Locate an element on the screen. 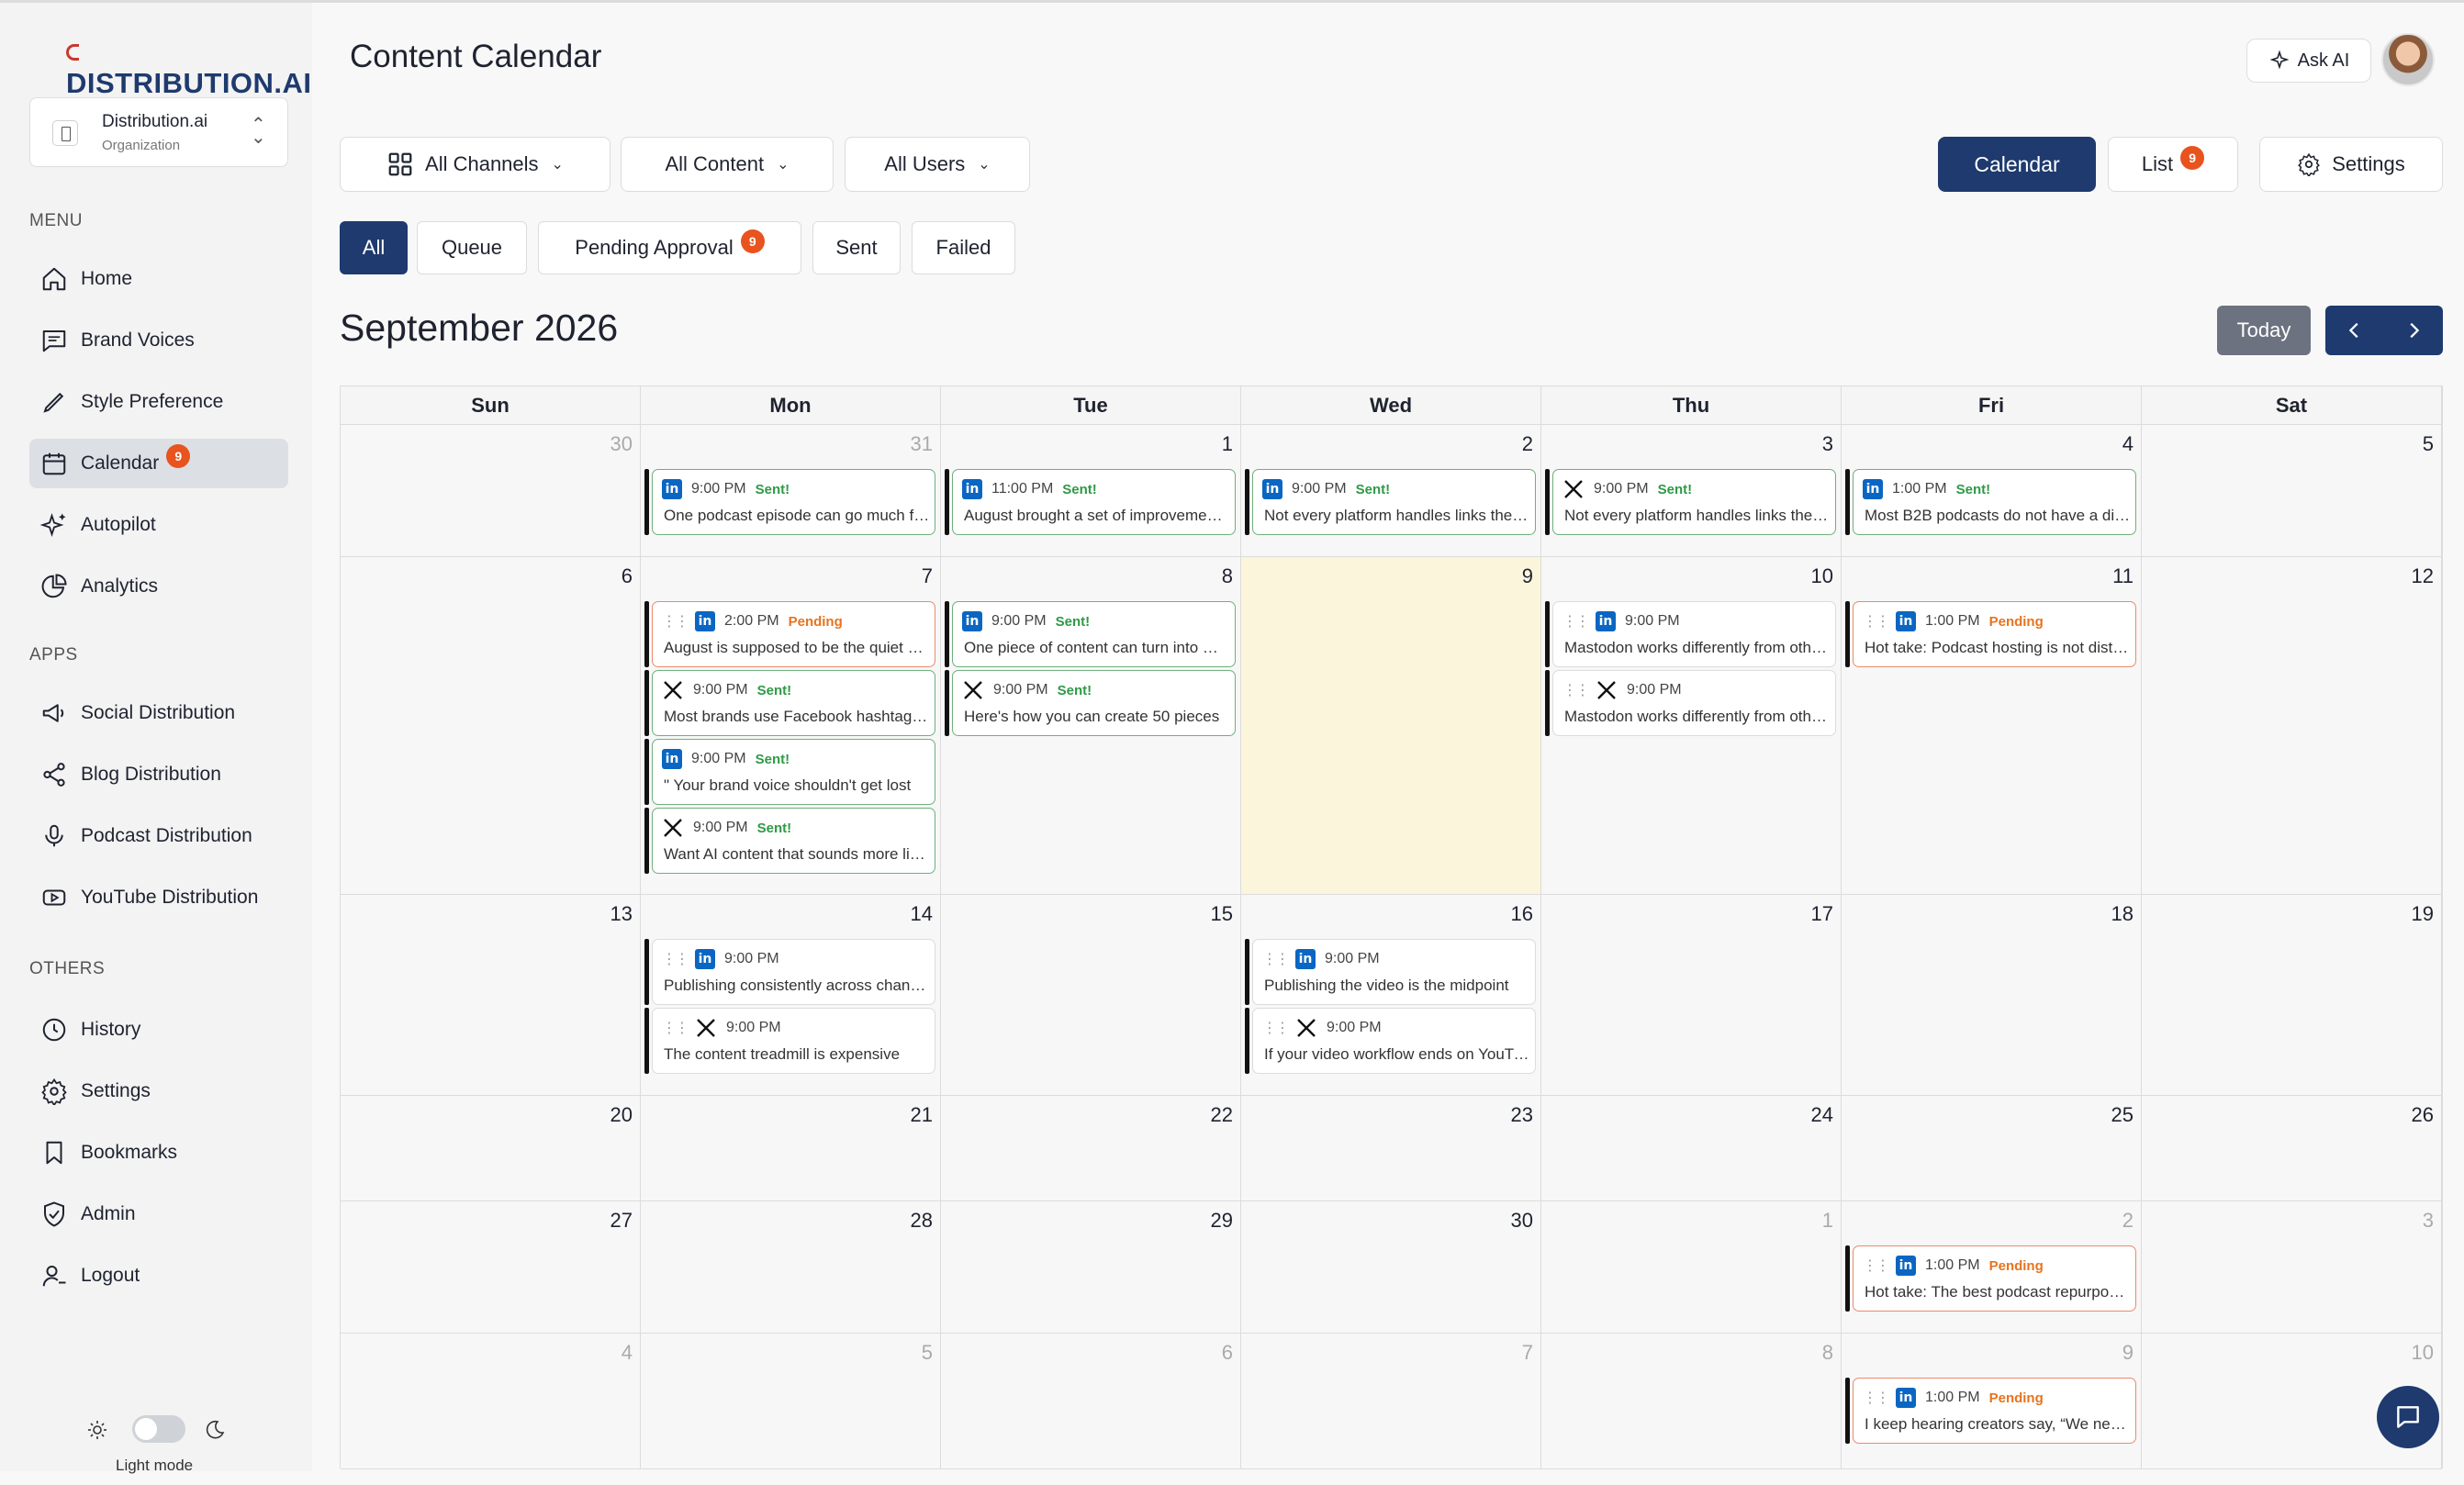 The height and width of the screenshot is (1485, 2464). calendar-day-cell: 15 is located at coordinates (1091, 995).